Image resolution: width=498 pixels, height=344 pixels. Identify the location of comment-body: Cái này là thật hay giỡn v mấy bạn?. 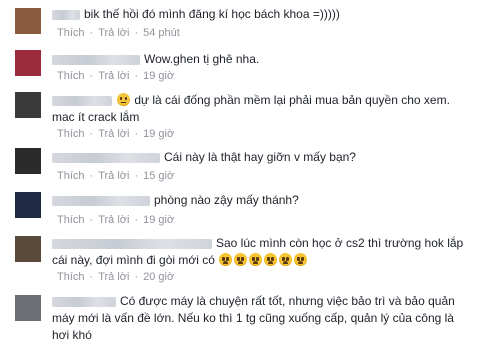
(272, 157).